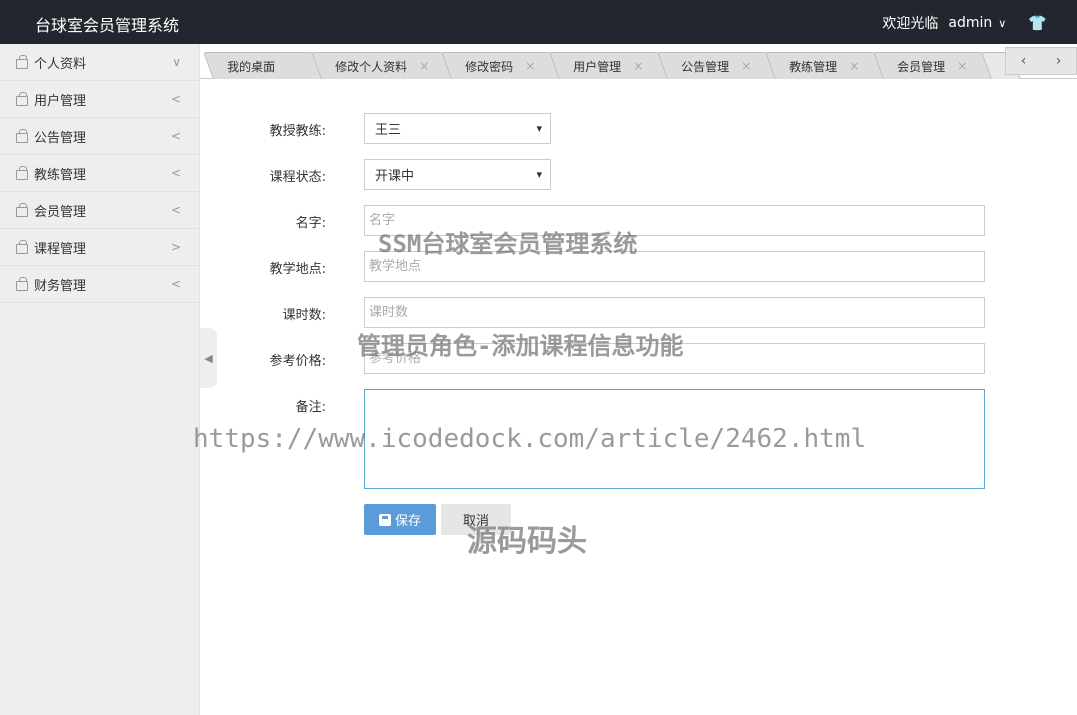 This screenshot has height=715, width=1077. I want to click on save-button-label: 保存, so click(407, 521).